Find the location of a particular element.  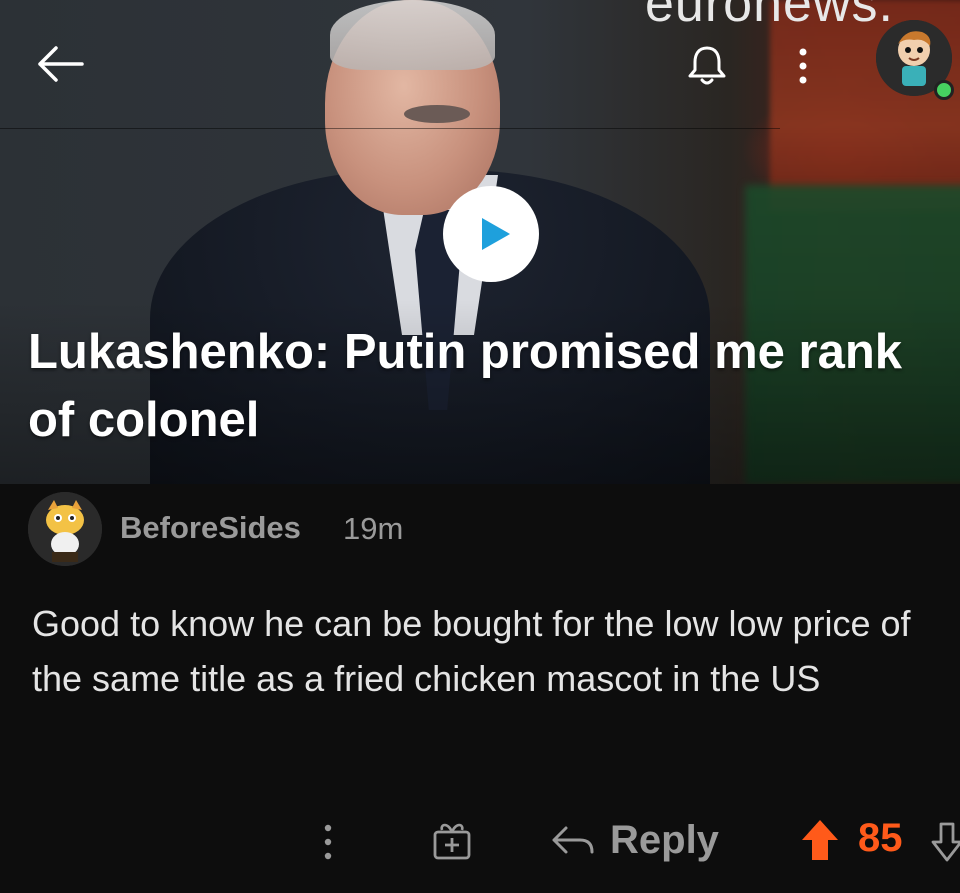

online-status-indicator is located at coordinates (944, 90).